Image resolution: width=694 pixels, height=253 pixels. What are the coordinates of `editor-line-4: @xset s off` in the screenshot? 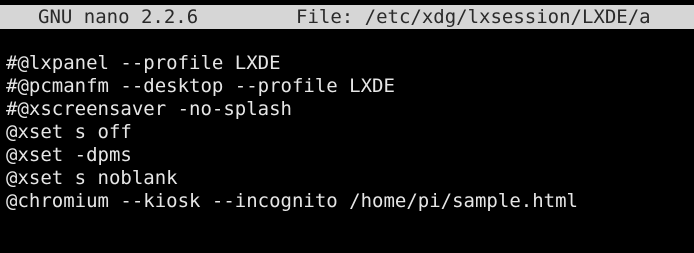 It's located at (350, 132).